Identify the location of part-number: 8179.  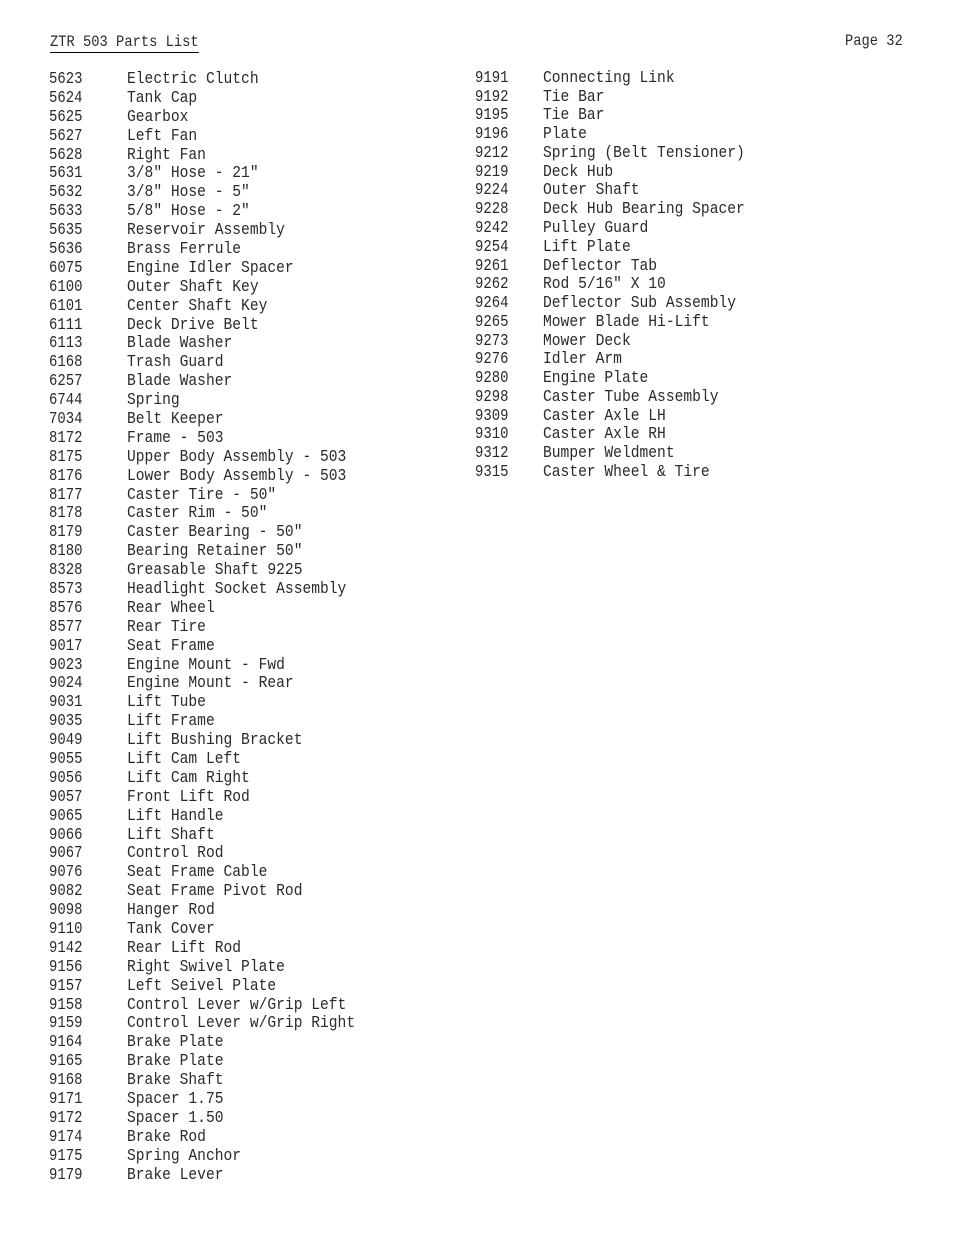
(66, 533).